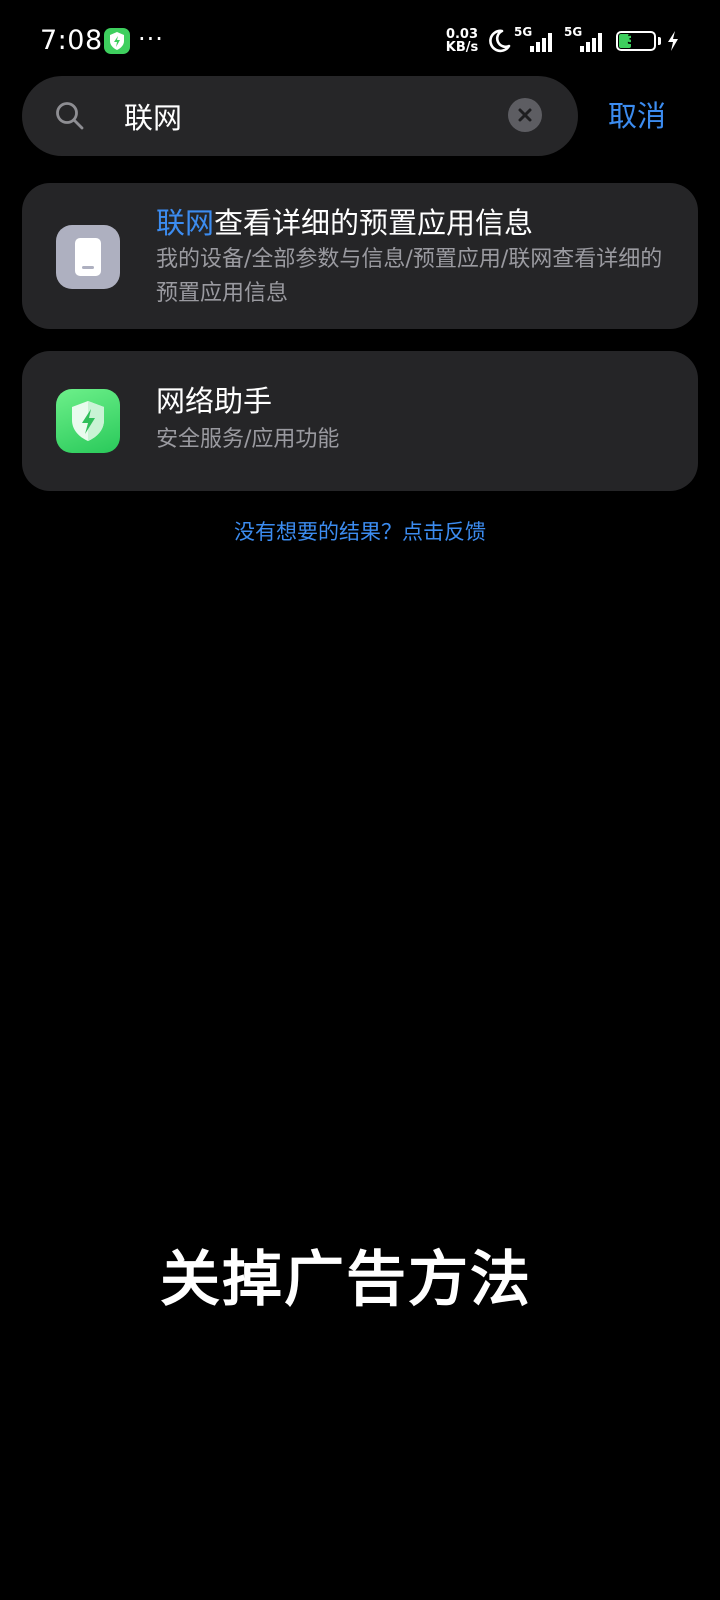  Describe the element at coordinates (185, 223) in the screenshot. I see `result-title-highlight: 联网` at that location.